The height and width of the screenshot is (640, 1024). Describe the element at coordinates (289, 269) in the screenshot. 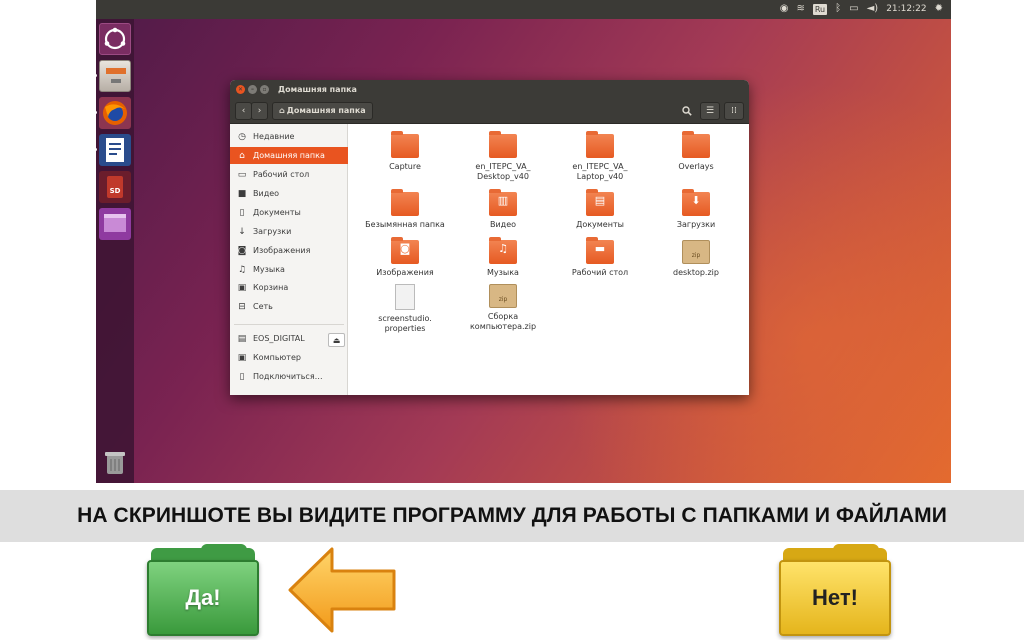

I see `sidebar-item: ♫ Музыка` at that location.